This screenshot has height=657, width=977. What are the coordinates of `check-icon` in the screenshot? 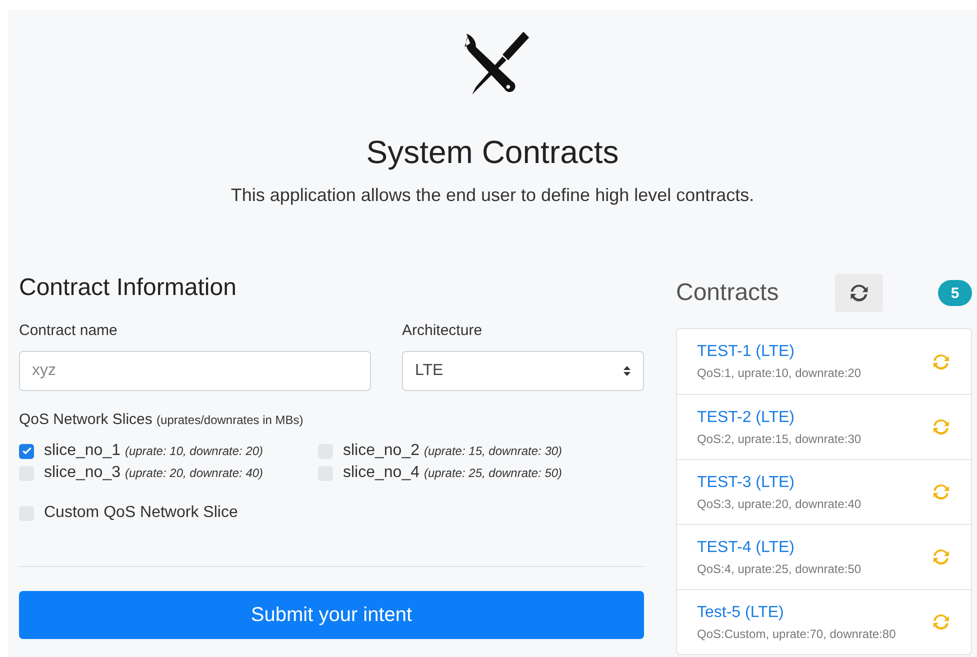 It's located at (26, 451).